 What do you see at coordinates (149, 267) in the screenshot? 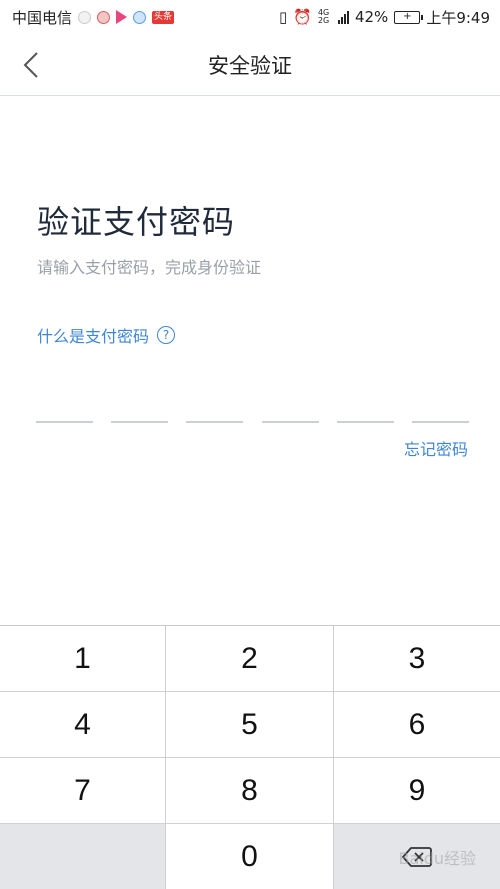
I see `verify-subtitle: 请输入支付密码，完成身份验证` at bounding box center [149, 267].